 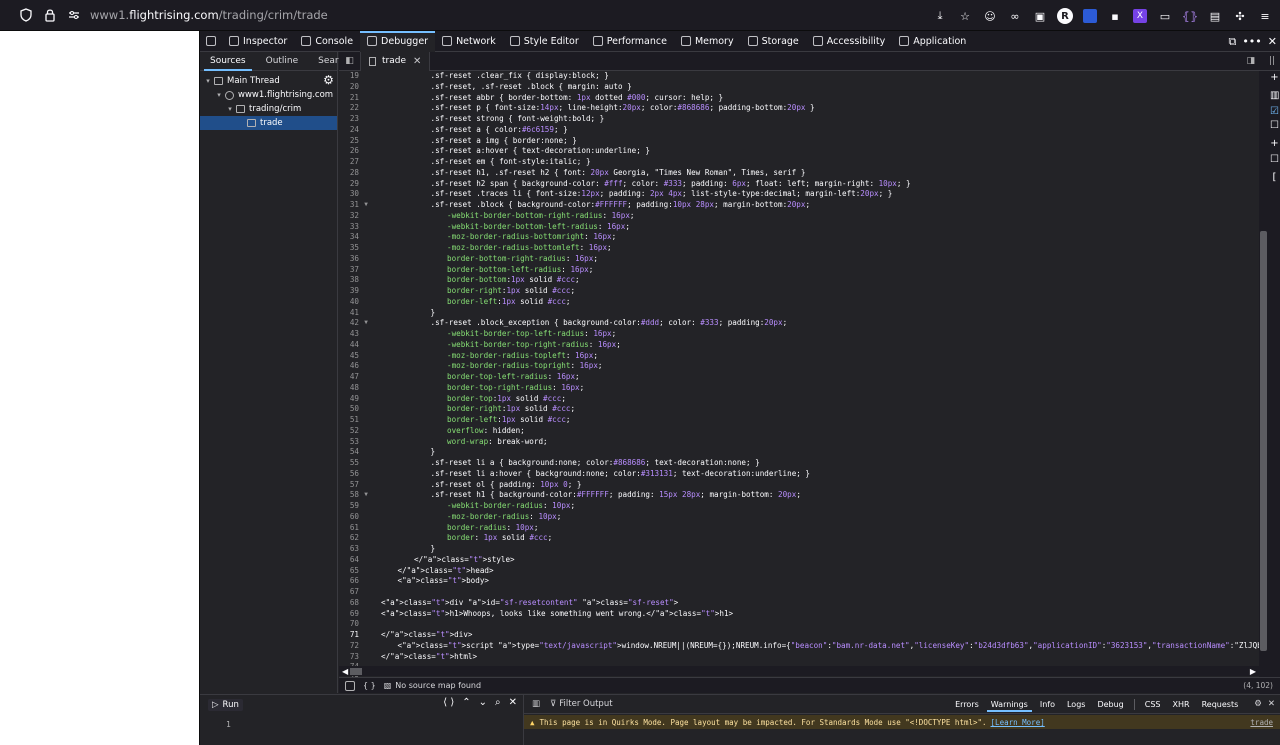 What do you see at coordinates (513, 702) in the screenshot?
I see `close-editor-icon: ✕` at bounding box center [513, 702].